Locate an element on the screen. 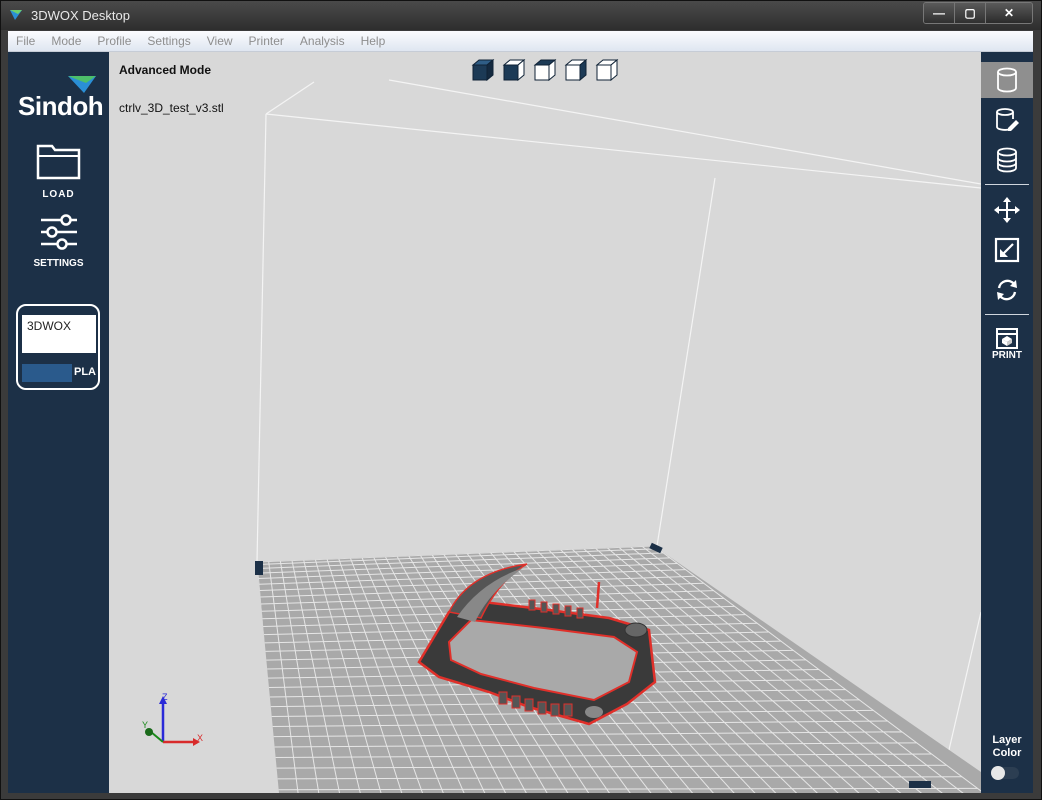  menu-mode: Mode is located at coordinates (66, 41).